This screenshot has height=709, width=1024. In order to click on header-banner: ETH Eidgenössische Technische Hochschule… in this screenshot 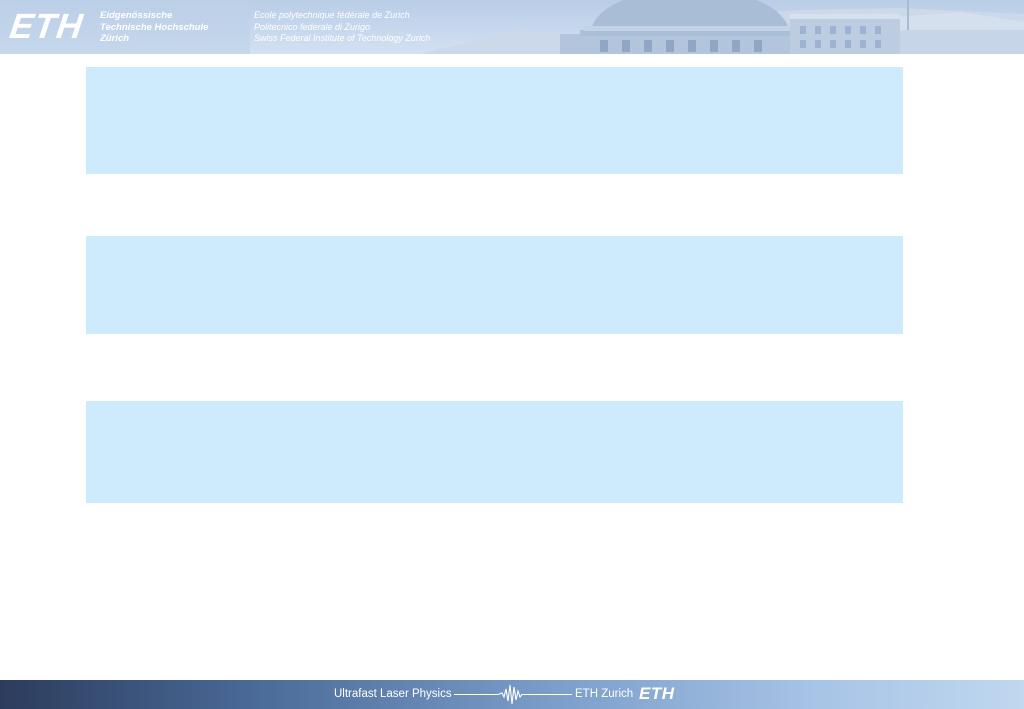, I will do `click(512, 27)`.